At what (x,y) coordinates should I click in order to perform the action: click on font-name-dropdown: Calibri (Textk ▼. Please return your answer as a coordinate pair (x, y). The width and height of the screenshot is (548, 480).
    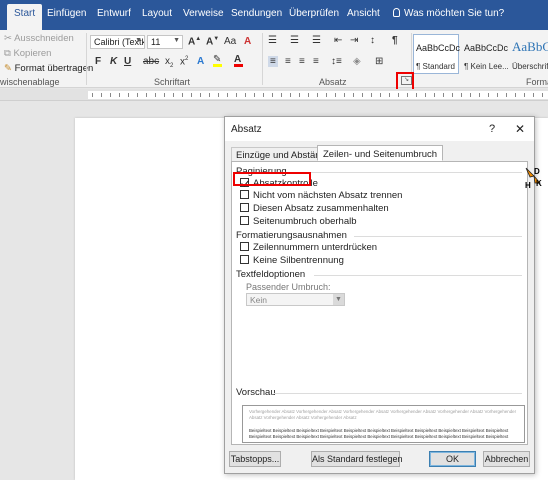
    Looking at the image, I should click on (117, 42).